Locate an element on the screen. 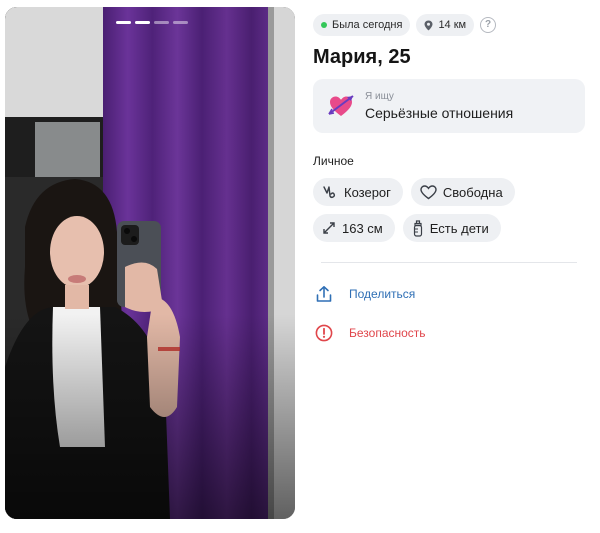 This screenshot has height=533, width=600. status-row: Была сегодня 14 км ? is located at coordinates (449, 25).